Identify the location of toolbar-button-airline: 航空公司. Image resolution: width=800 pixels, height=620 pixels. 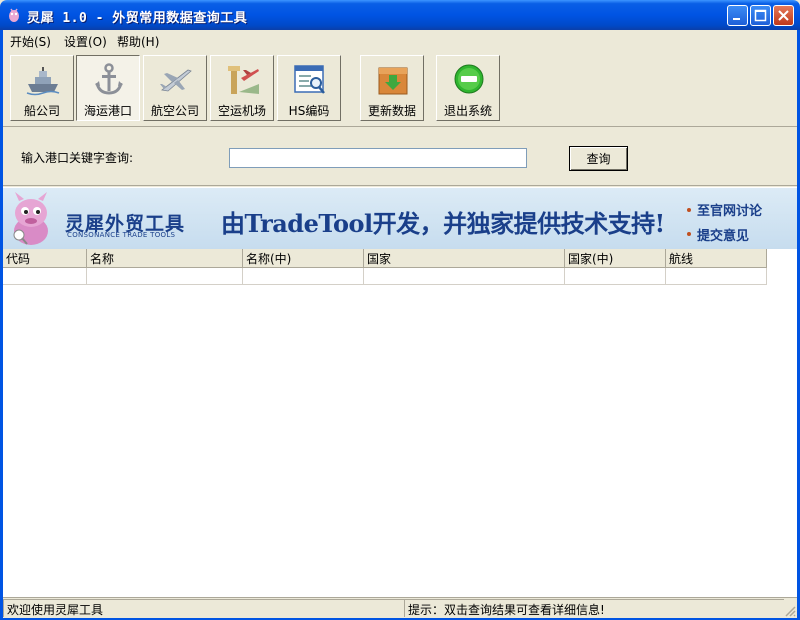
(175, 88).